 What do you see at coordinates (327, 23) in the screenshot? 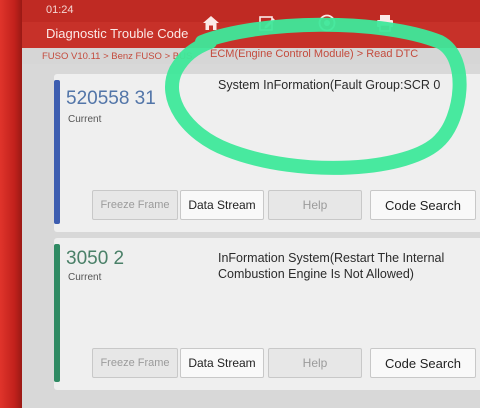
I see `profile-icon` at bounding box center [327, 23].